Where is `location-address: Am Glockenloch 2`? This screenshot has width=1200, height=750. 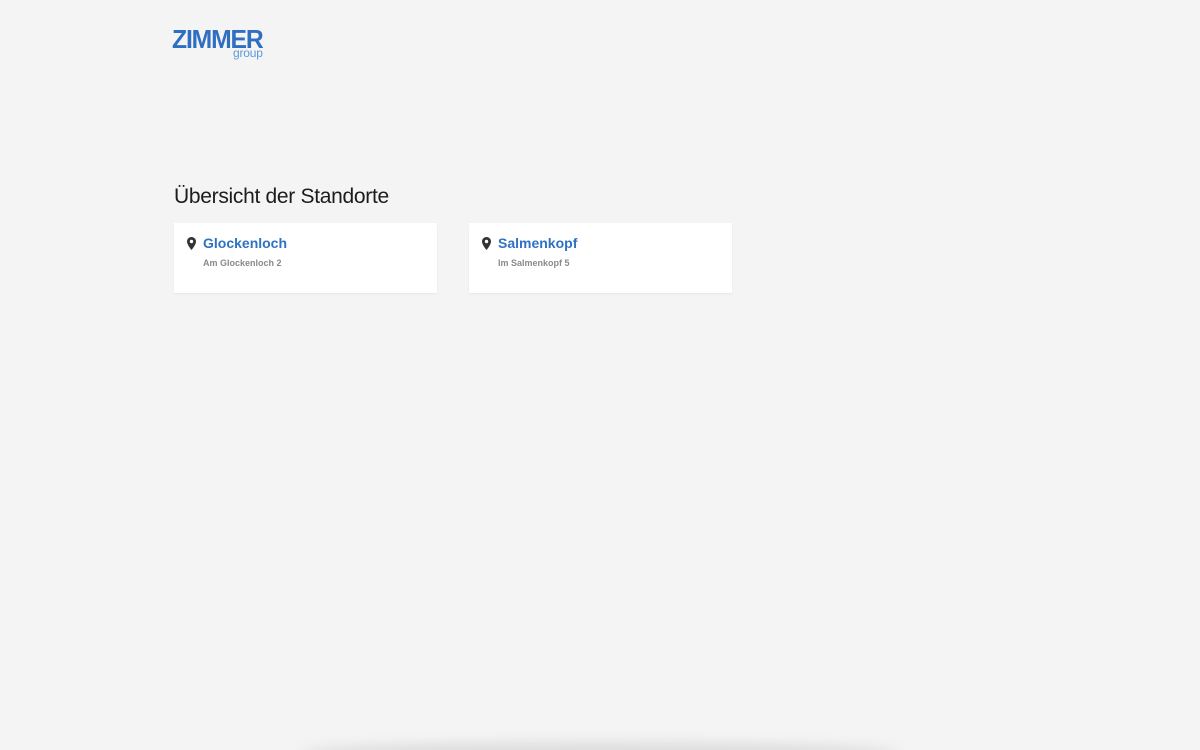
location-address: Am Glockenloch 2 is located at coordinates (242, 263).